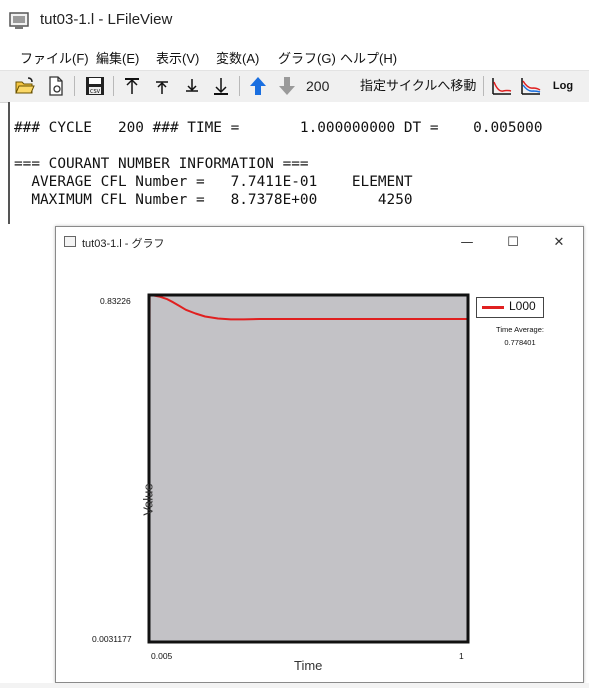 The width and height of the screenshot is (589, 688). Describe the element at coordinates (520, 329) in the screenshot. I see `time-average-label: Time Average:` at that location.